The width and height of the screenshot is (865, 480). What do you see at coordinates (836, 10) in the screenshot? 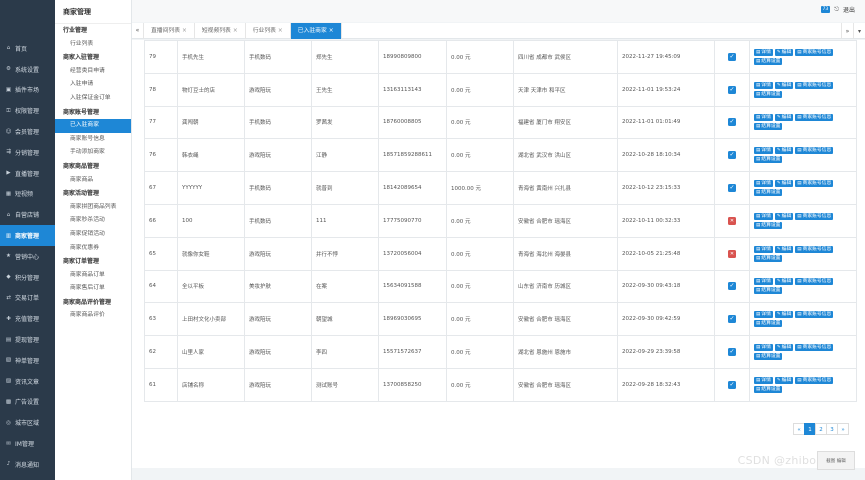
I see `exit-icon: ⎋` at bounding box center [836, 10].